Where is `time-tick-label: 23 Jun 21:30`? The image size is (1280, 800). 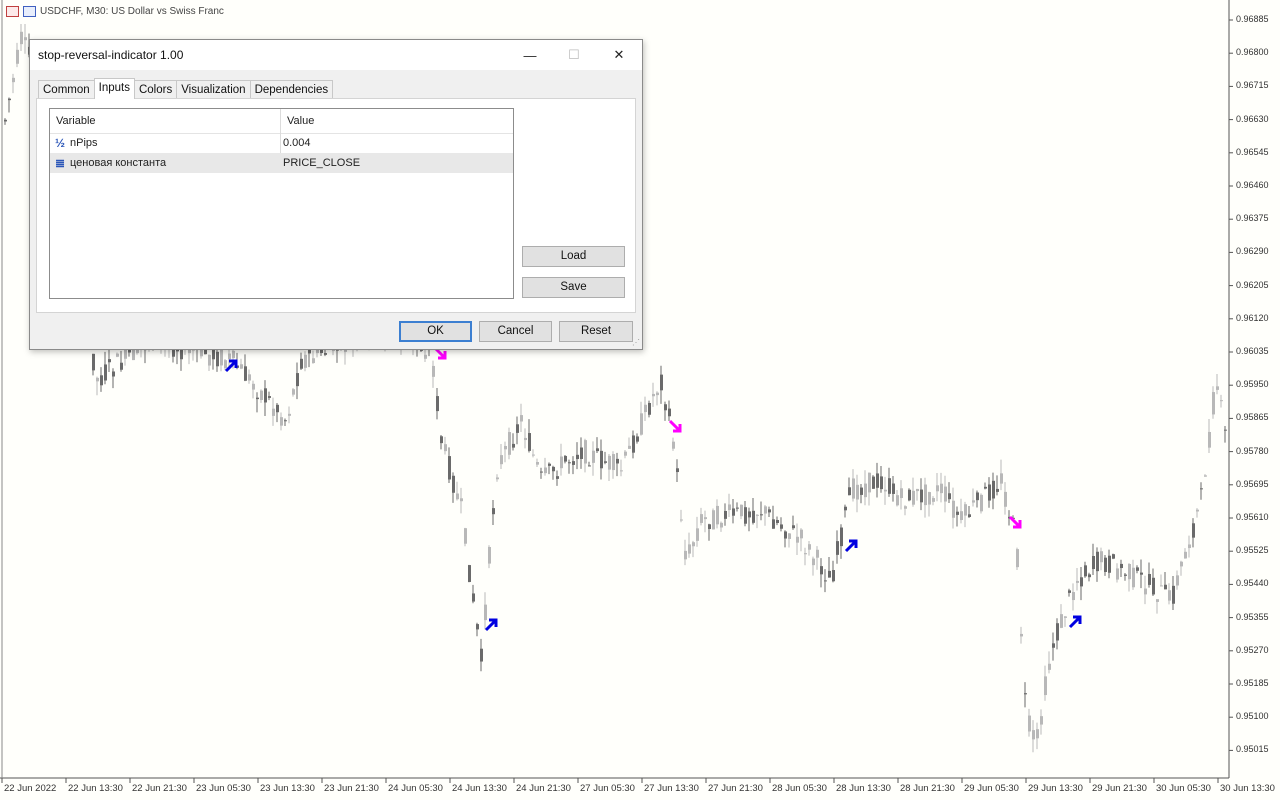
time-tick-label: 23 Jun 21:30 is located at coordinates (351, 788).